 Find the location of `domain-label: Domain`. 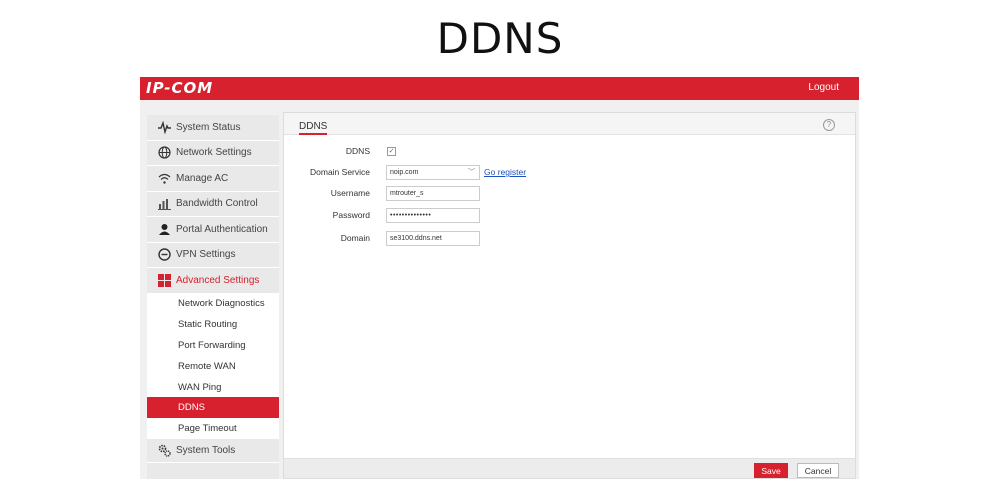

domain-label: Domain is located at coordinates (355, 238).